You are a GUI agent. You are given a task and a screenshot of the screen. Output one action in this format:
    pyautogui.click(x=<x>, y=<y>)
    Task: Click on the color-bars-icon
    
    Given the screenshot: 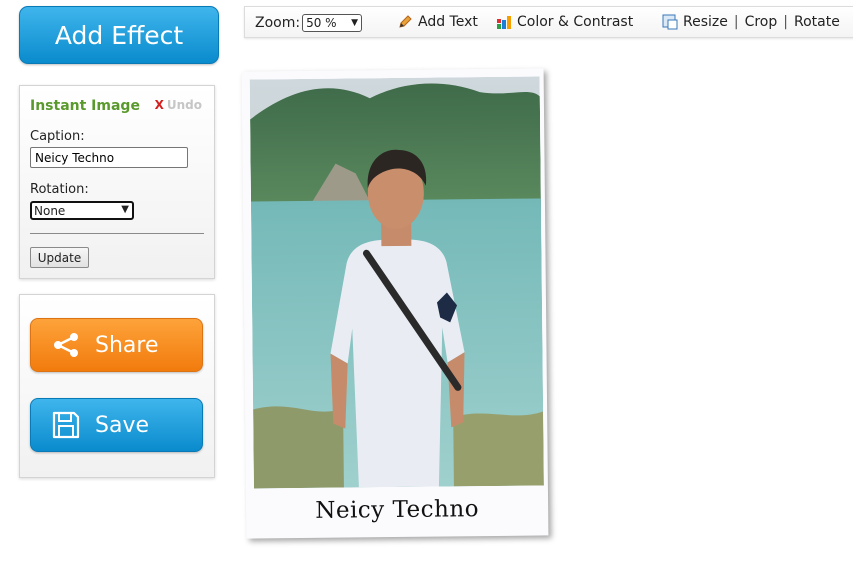 What is the action you would take?
    pyautogui.click(x=504, y=22)
    